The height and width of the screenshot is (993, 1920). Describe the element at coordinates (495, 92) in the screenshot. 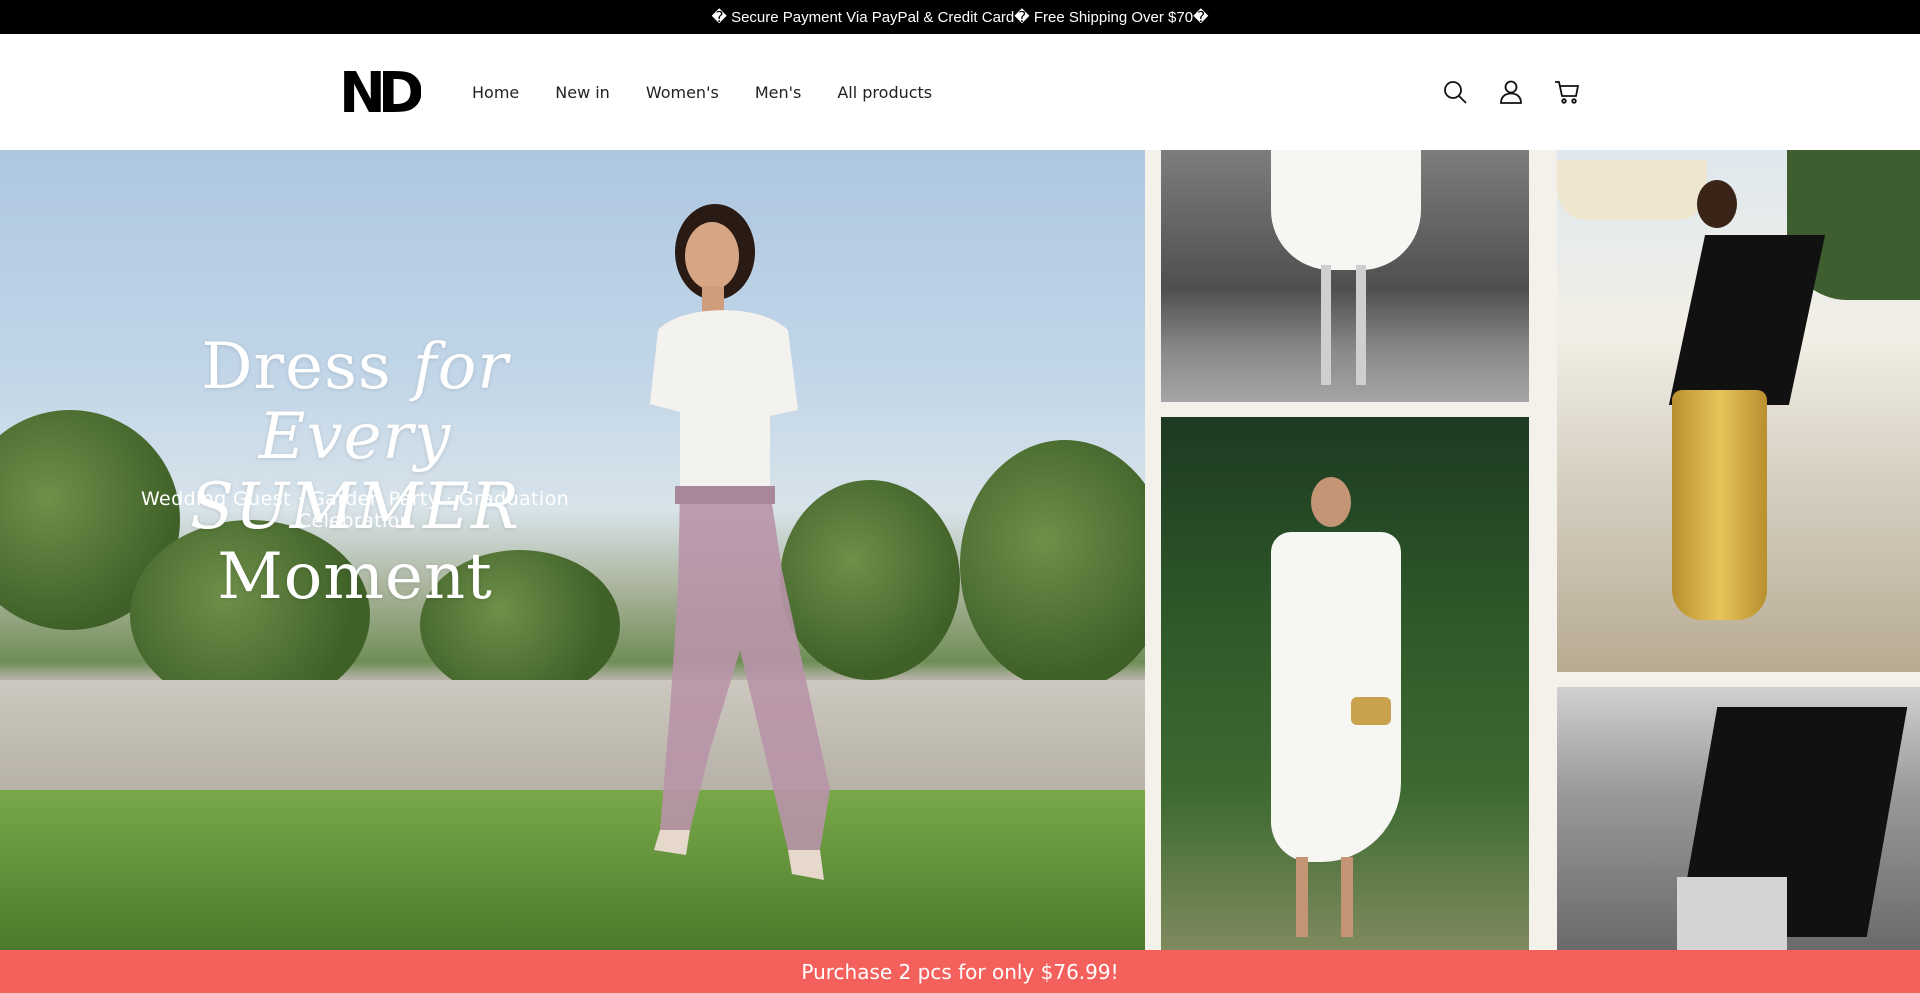

I see `nav-home: Home` at that location.